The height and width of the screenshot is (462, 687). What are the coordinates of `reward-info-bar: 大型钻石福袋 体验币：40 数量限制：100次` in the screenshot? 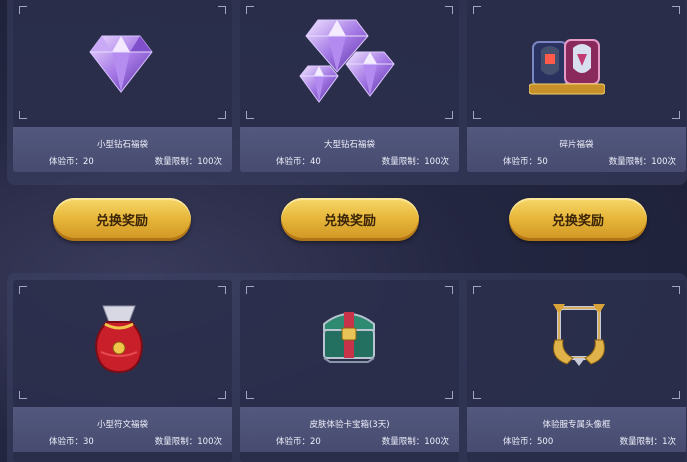 It's located at (349, 149).